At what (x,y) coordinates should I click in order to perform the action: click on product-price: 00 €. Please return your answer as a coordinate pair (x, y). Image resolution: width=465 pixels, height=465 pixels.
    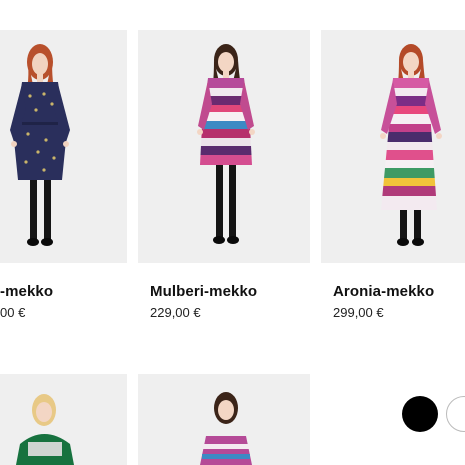
    Looking at the image, I should click on (13, 312).